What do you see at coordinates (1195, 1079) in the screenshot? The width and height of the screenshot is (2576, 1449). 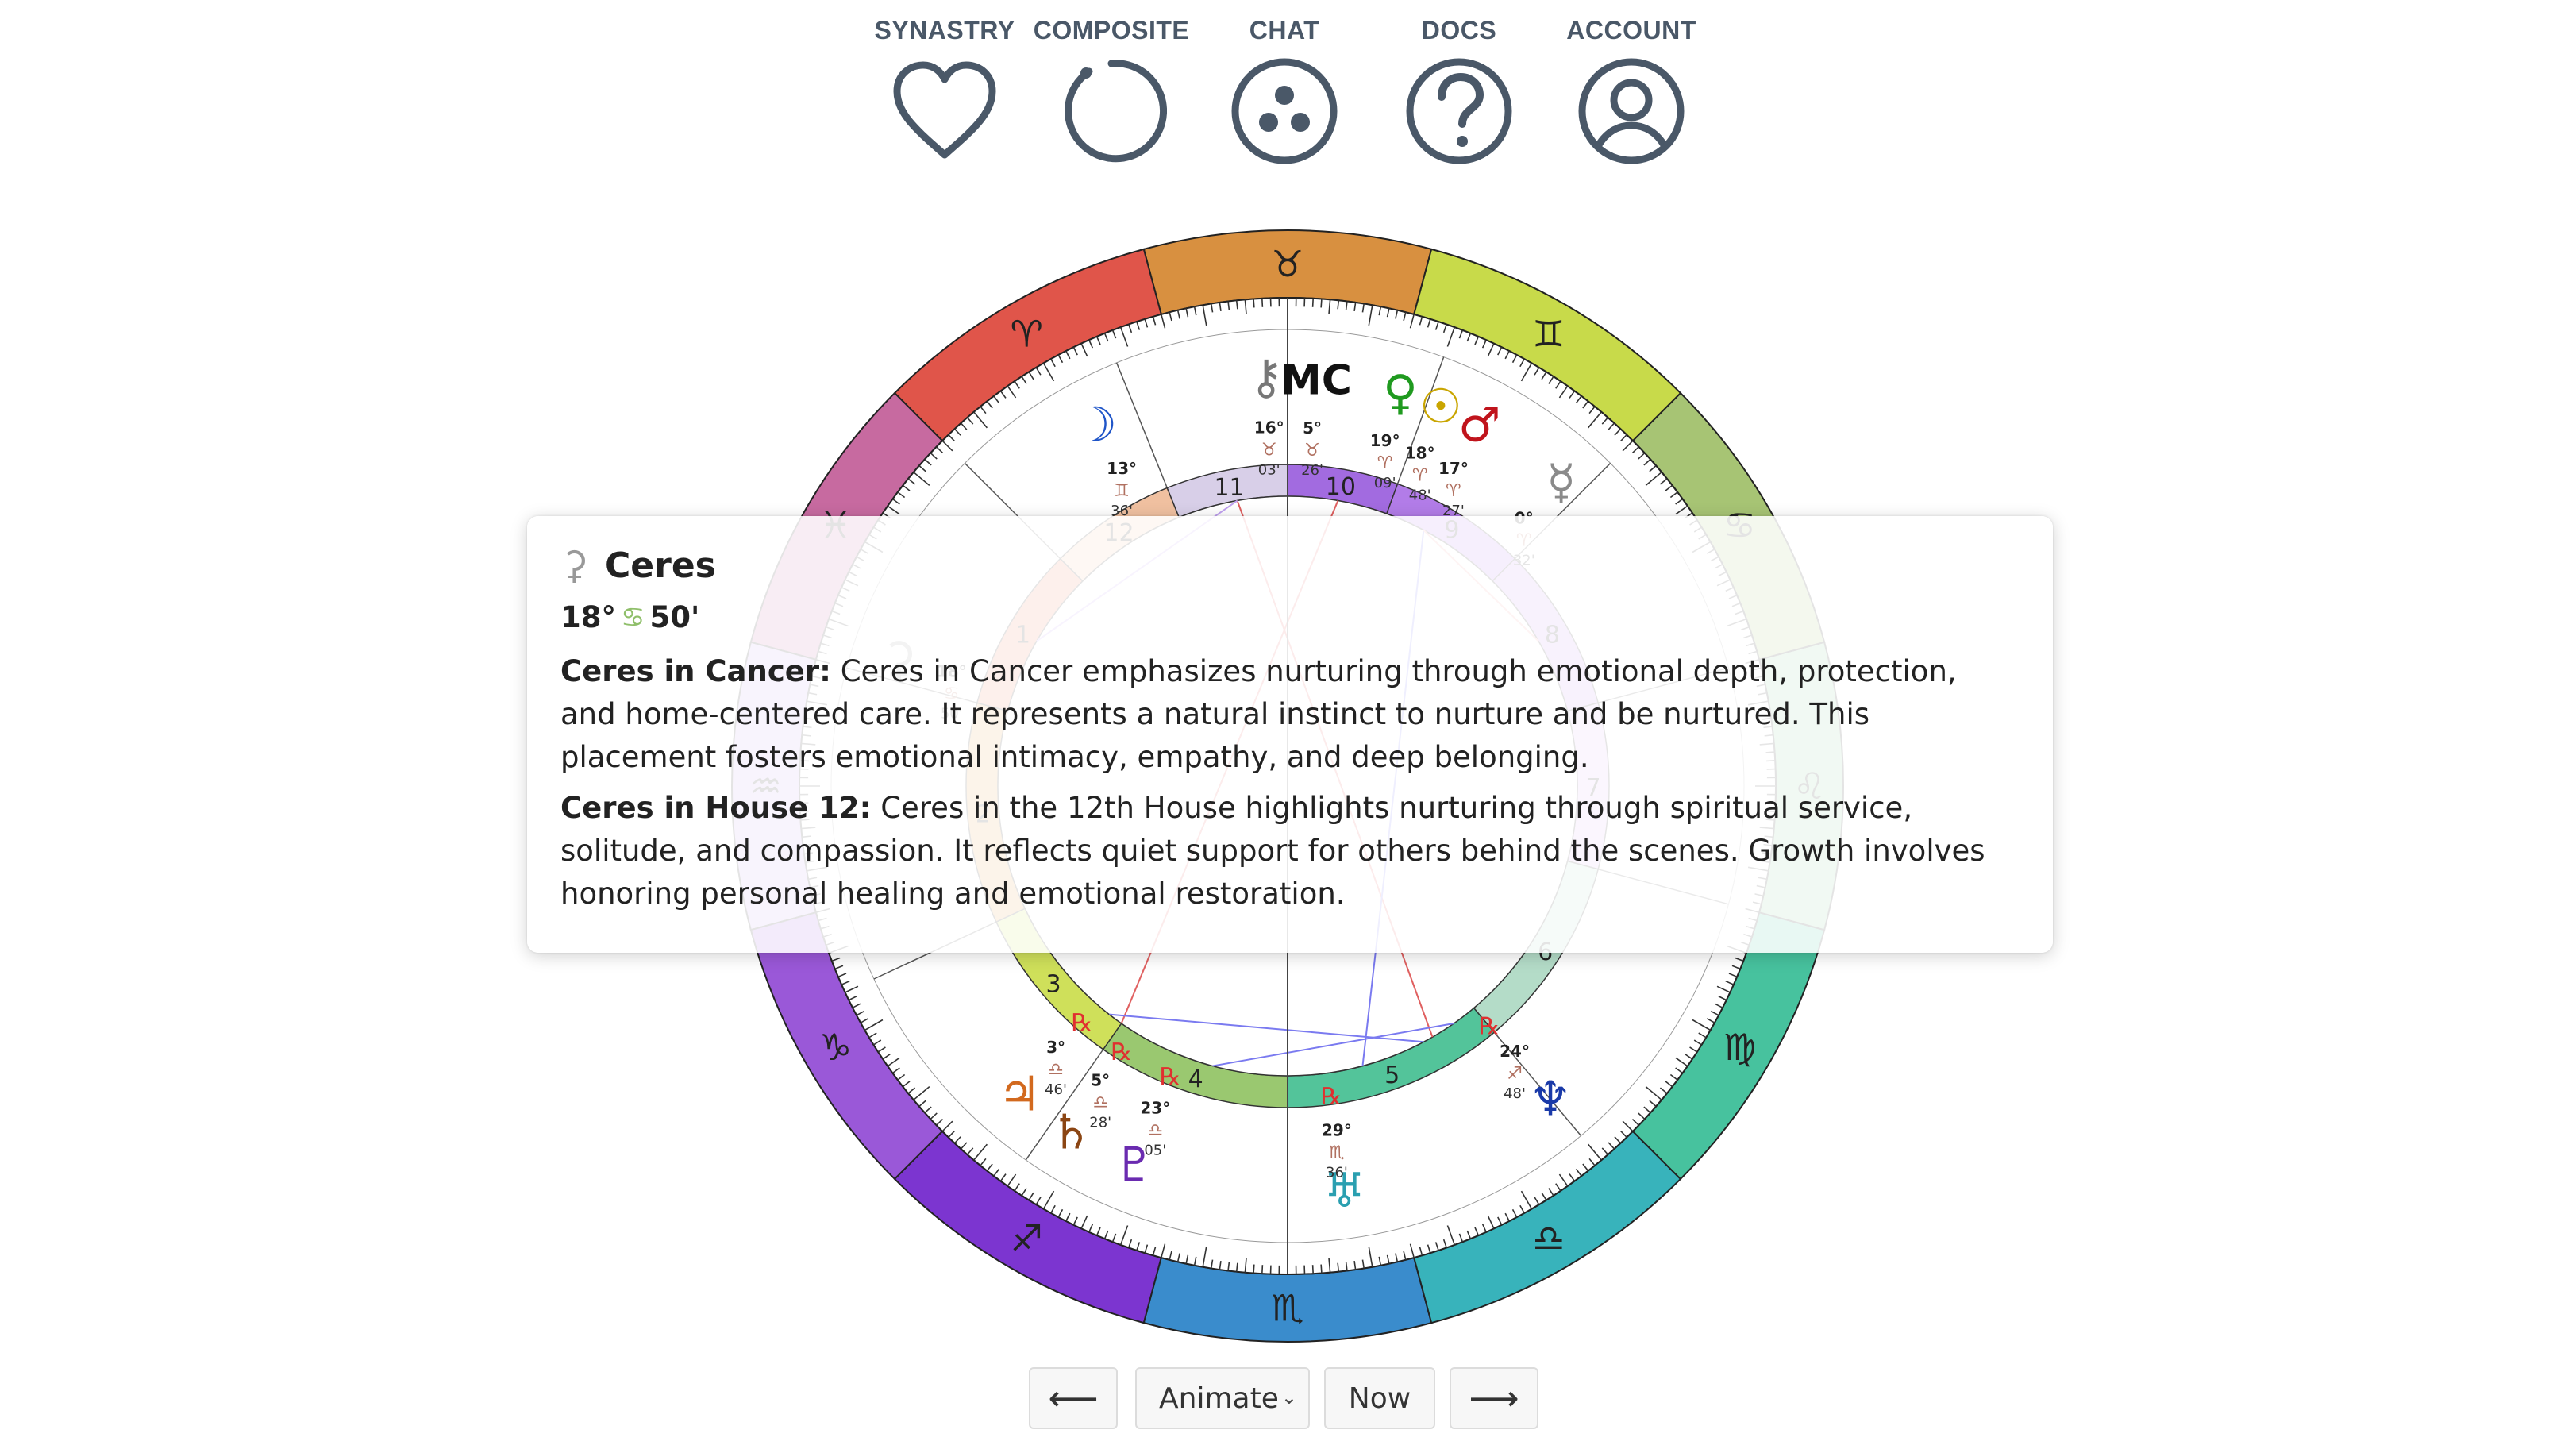 I see `house-number: 4` at bounding box center [1195, 1079].